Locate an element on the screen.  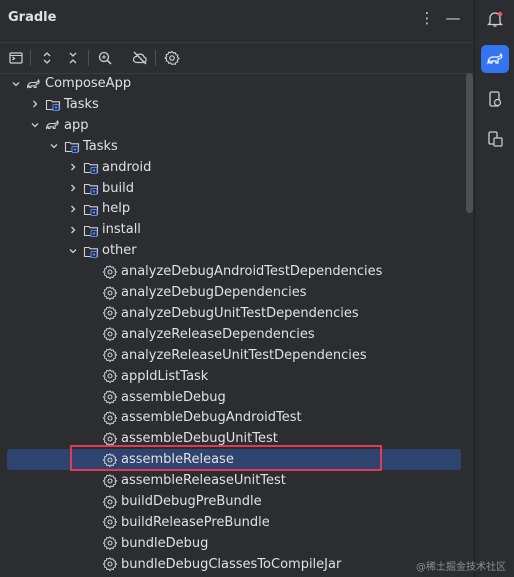
tree-row-android: android is located at coordinates (233, 167).